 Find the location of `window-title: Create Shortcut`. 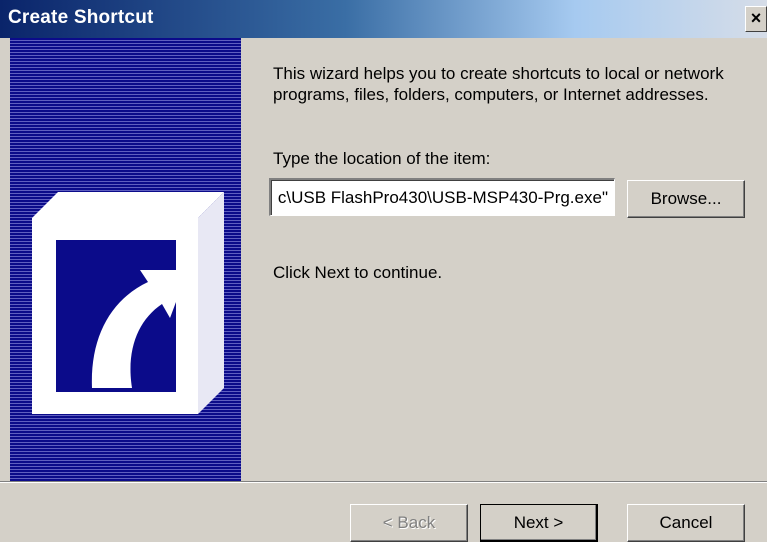

window-title: Create Shortcut is located at coordinates (81, 17).